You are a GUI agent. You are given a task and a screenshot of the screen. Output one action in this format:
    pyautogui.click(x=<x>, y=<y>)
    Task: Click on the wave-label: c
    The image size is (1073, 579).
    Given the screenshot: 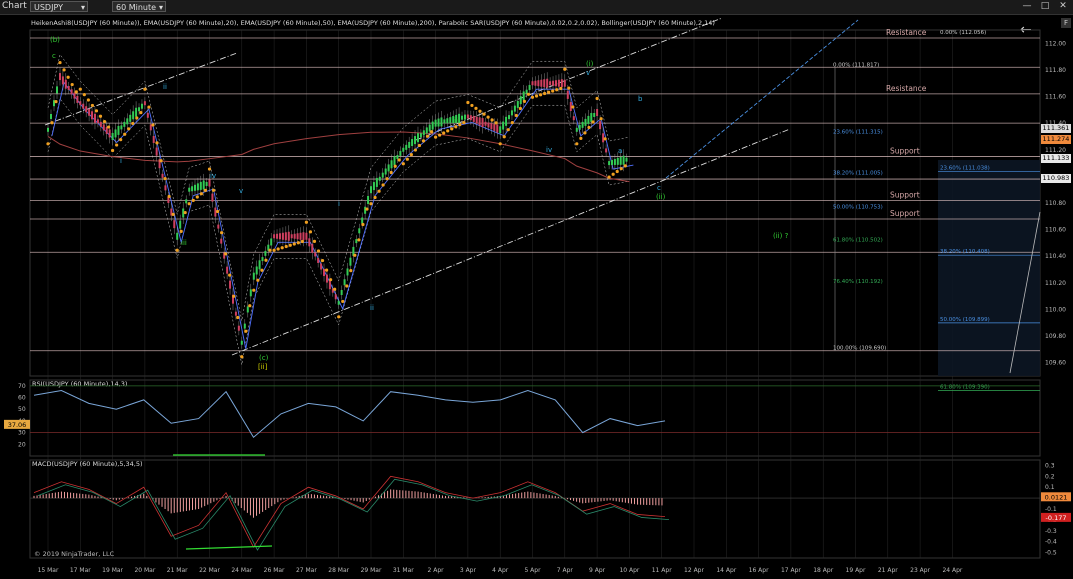 What is the action you would take?
    pyautogui.click(x=54, y=56)
    